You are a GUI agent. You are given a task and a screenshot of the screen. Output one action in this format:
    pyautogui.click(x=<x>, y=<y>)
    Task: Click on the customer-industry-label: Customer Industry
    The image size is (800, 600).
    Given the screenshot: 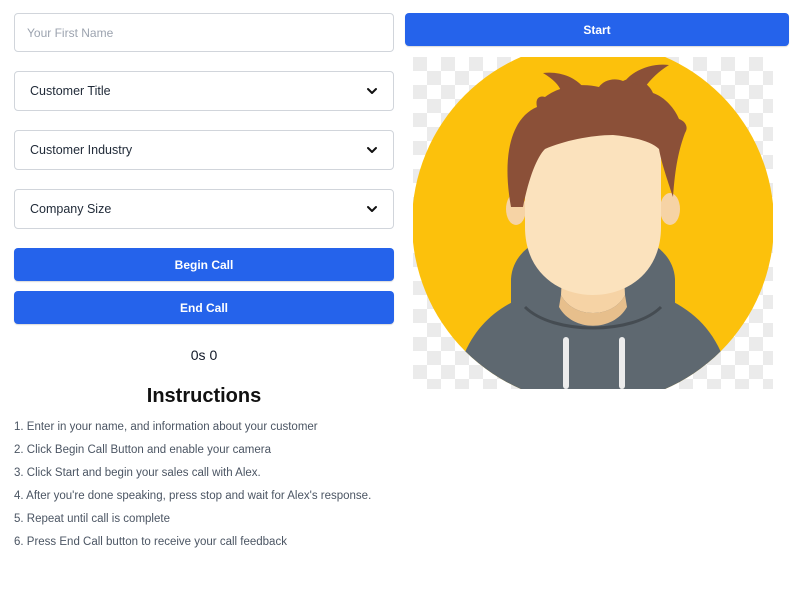 What is the action you would take?
    pyautogui.click(x=81, y=150)
    